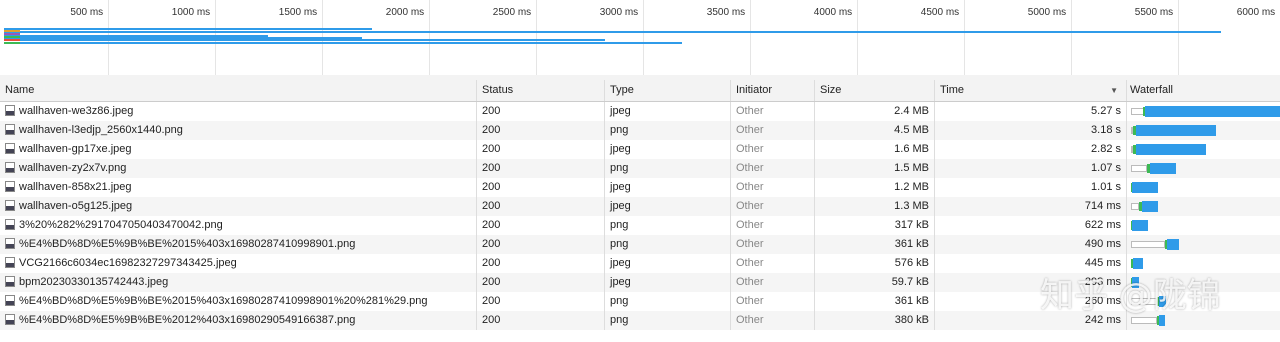 This screenshot has height=342, width=1280. What do you see at coordinates (76, 111) in the screenshot?
I see `request-name: wallhaven-we3z86.jpeg` at bounding box center [76, 111].